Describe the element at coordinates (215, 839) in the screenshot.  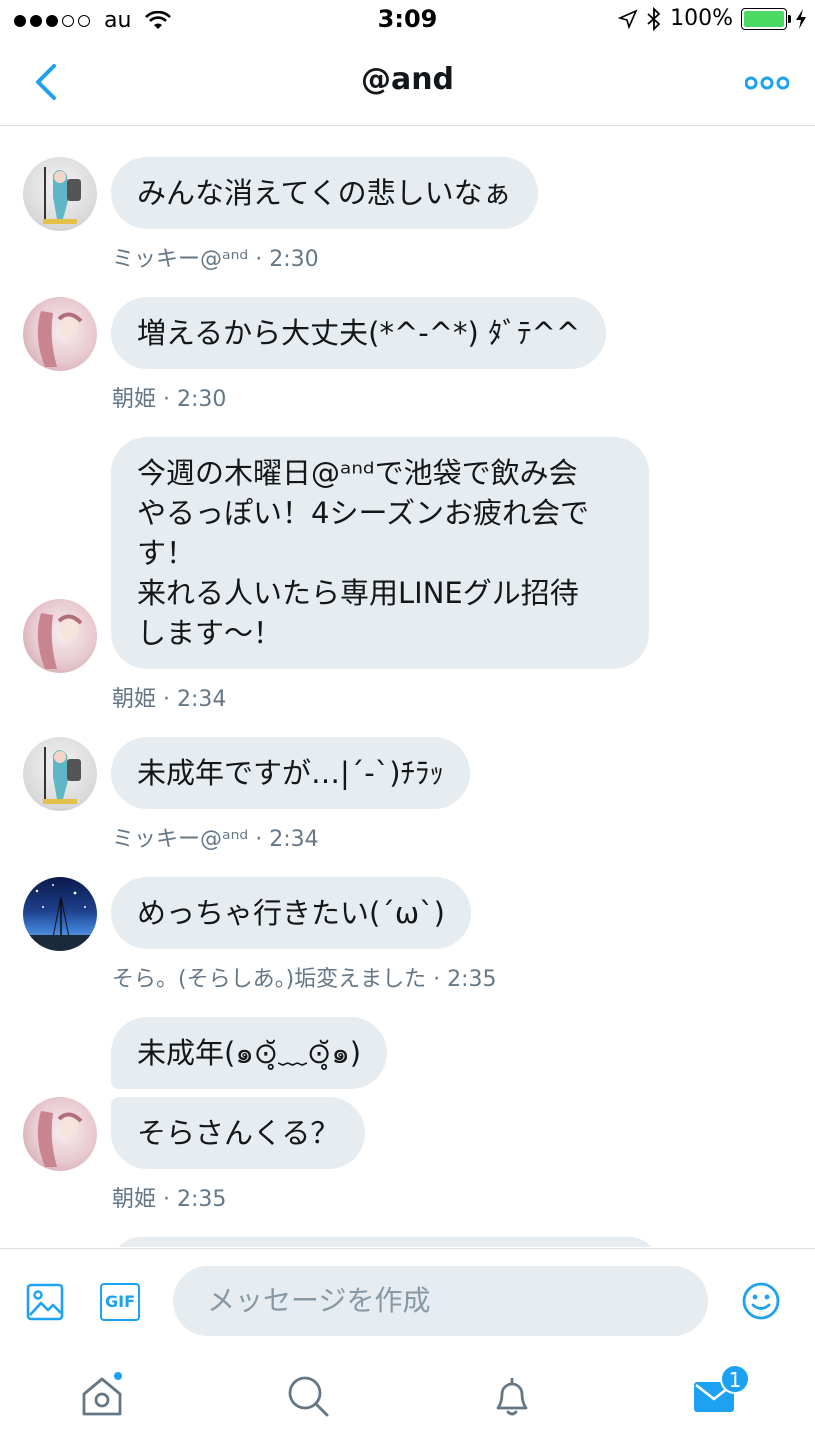
I see `message-meta: ミッキー@ᵃⁿᵈ · 2:34` at that location.